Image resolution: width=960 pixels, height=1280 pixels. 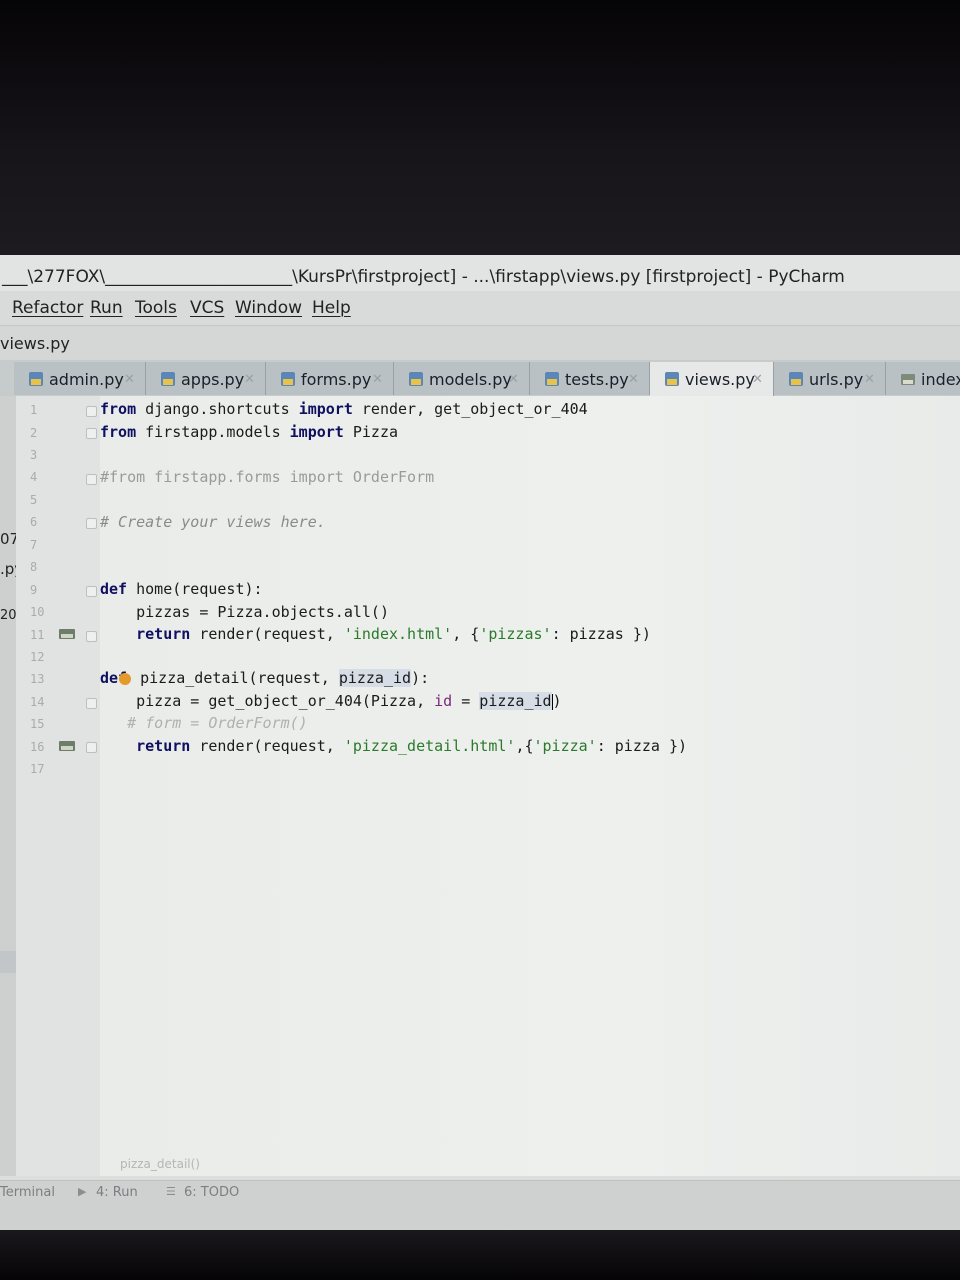 I want to click on tool-window-bar: Terminal ▶ 4: Run ☰ 6: TODO, so click(x=480, y=1205).